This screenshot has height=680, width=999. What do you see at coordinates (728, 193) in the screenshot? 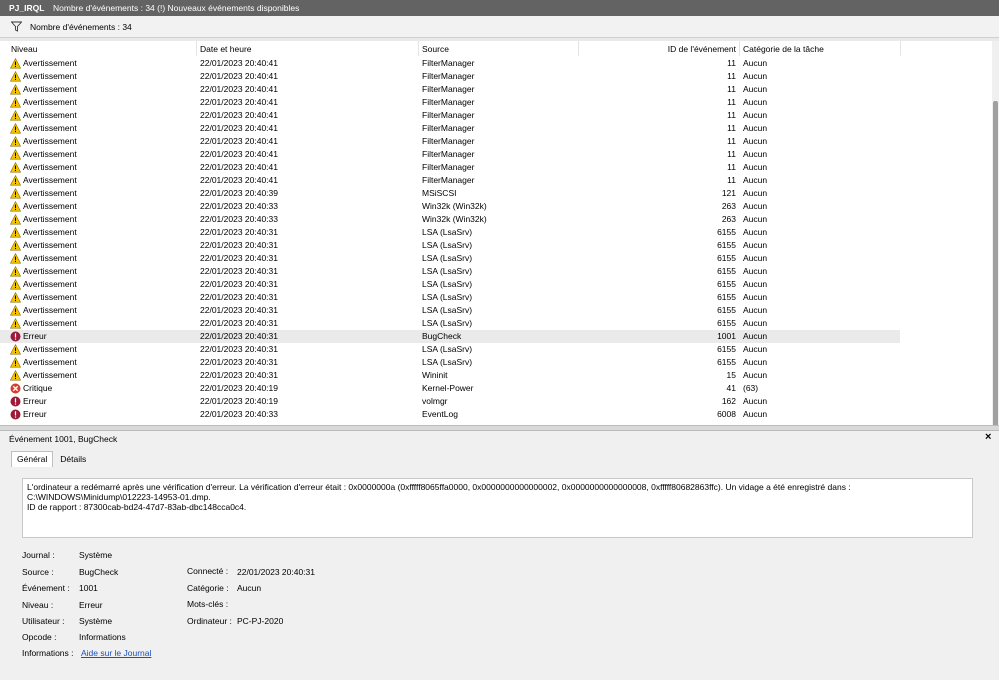
I see `cell-event-id: 121` at bounding box center [728, 193].